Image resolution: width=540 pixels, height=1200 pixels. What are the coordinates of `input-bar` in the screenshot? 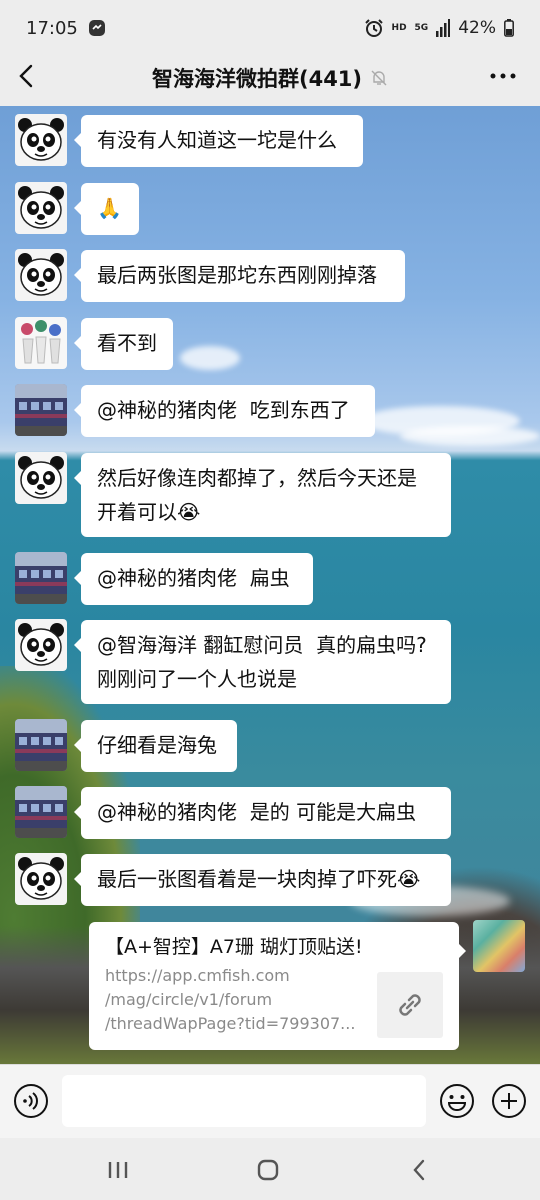 It's located at (270, 1101).